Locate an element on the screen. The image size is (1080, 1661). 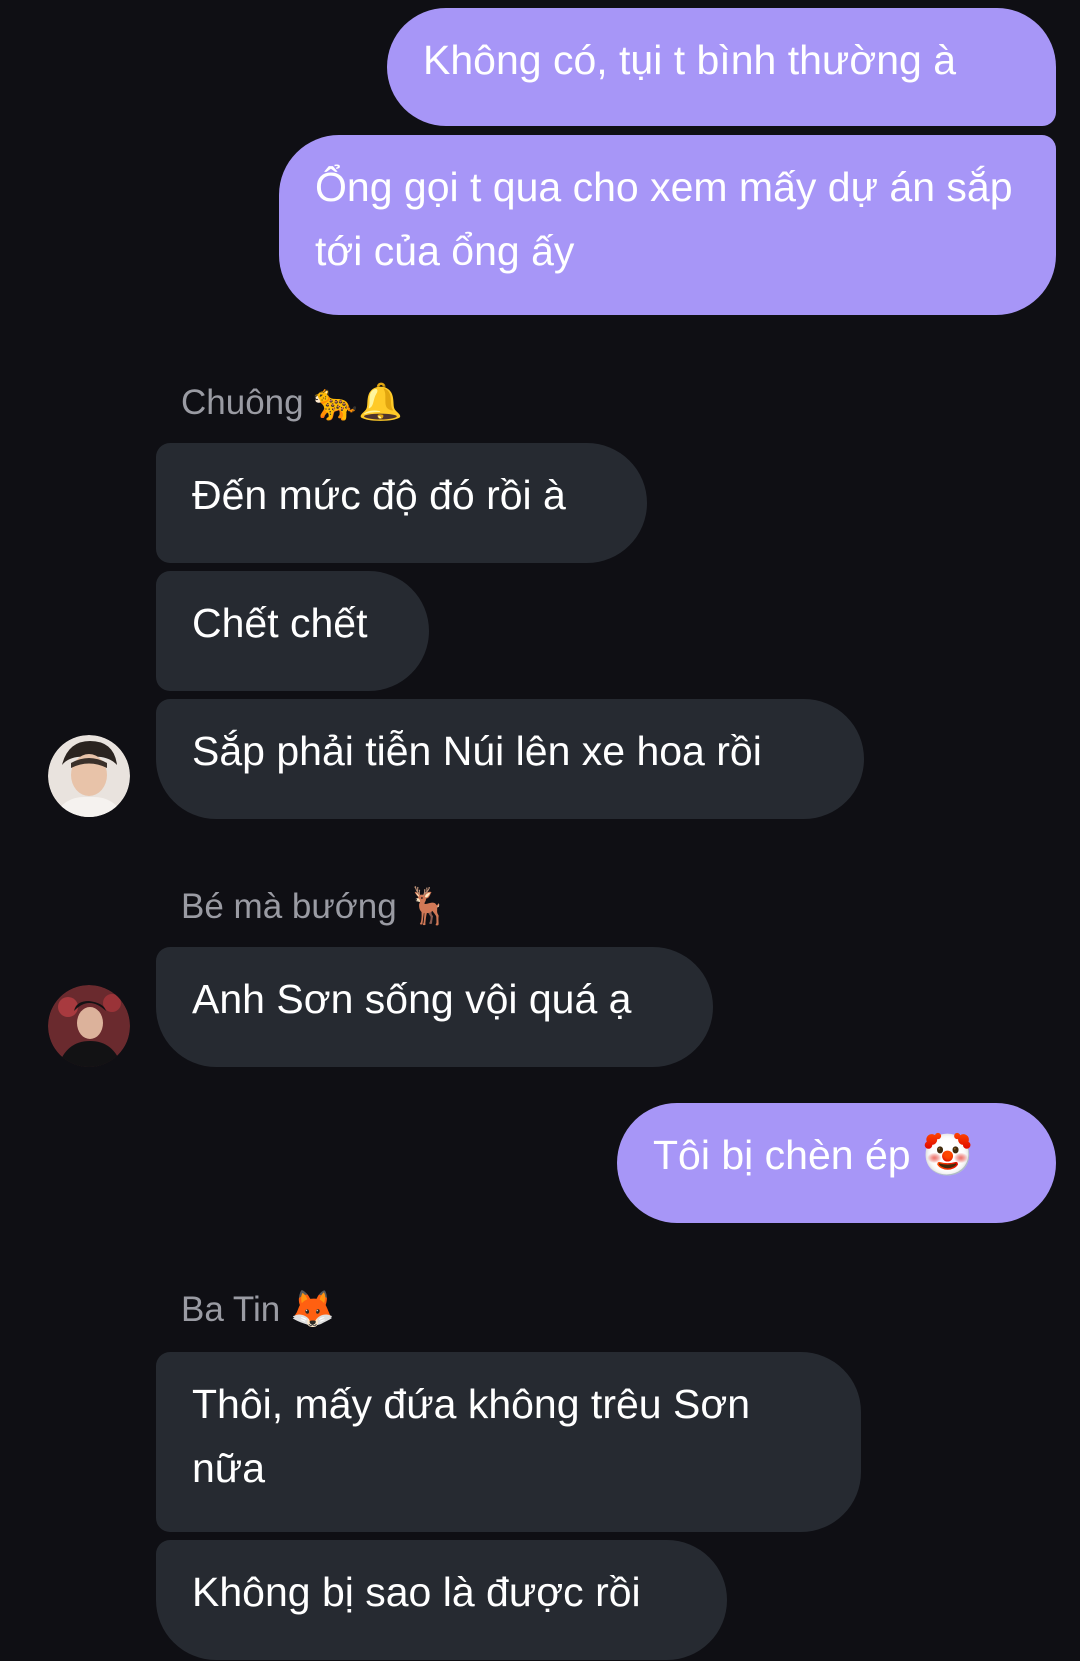
incoming-message: Đến mức độ đó rồi à is located at coordinates (401, 503).